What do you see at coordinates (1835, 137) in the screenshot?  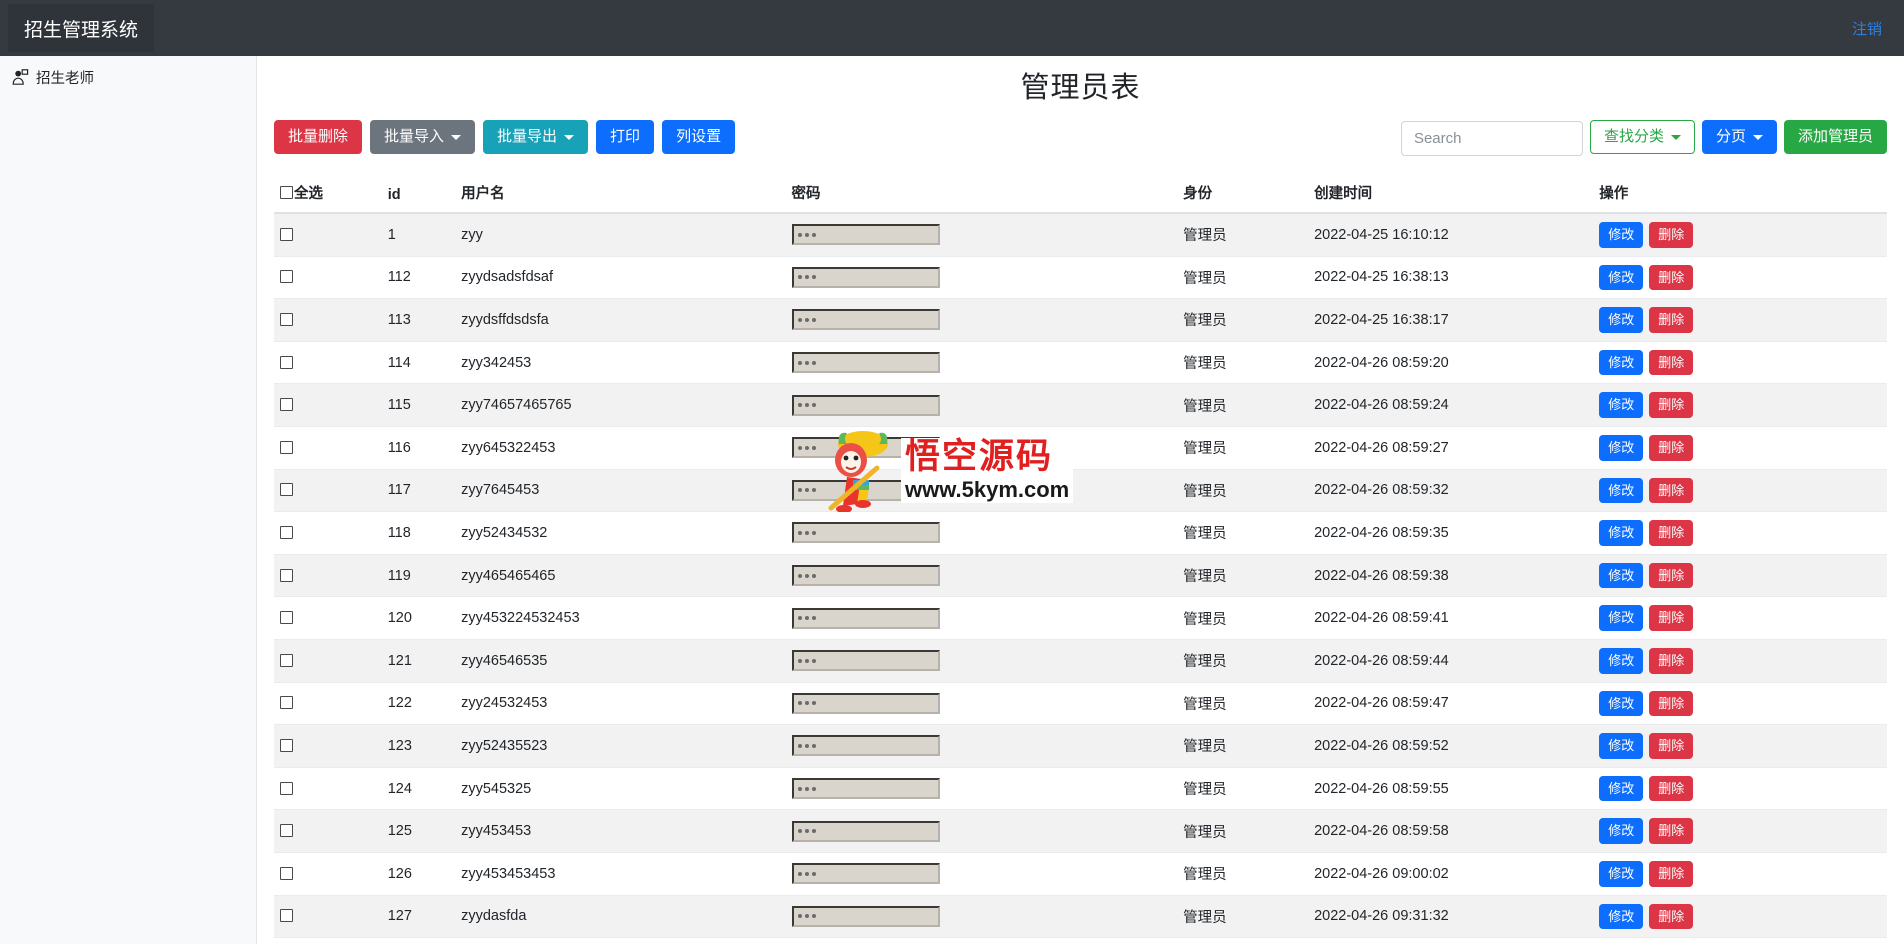 I see `add-admin-button: 添加管理员` at bounding box center [1835, 137].